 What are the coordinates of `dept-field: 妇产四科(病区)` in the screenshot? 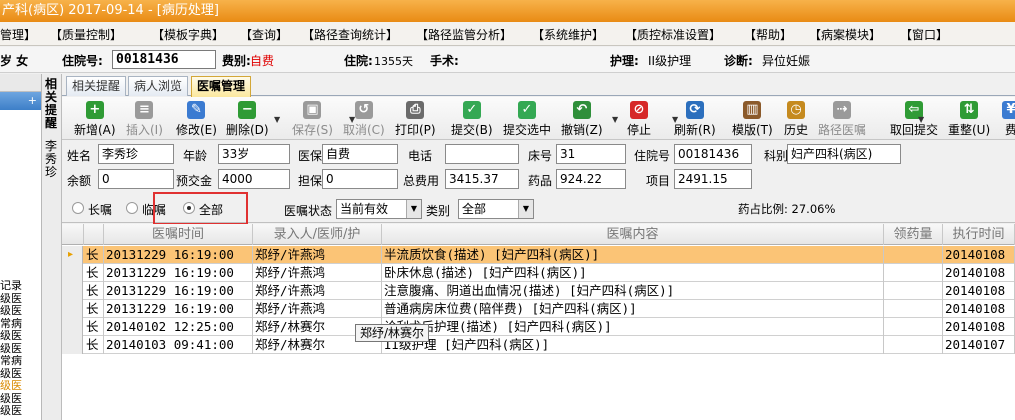 It's located at (844, 154).